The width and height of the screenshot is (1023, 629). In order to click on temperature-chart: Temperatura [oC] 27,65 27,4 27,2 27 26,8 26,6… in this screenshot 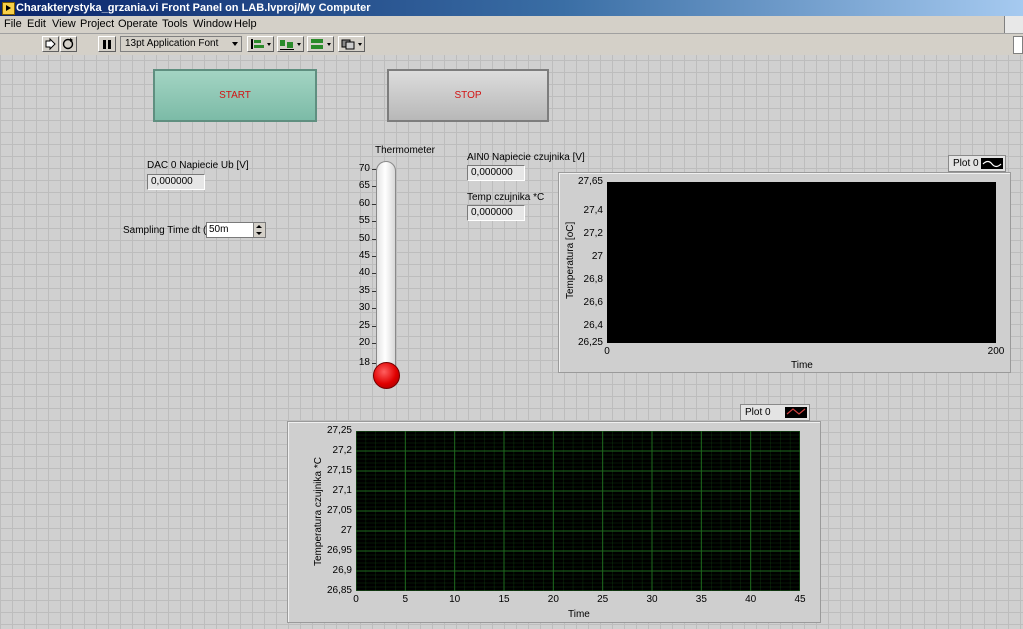, I will do `click(784, 272)`.